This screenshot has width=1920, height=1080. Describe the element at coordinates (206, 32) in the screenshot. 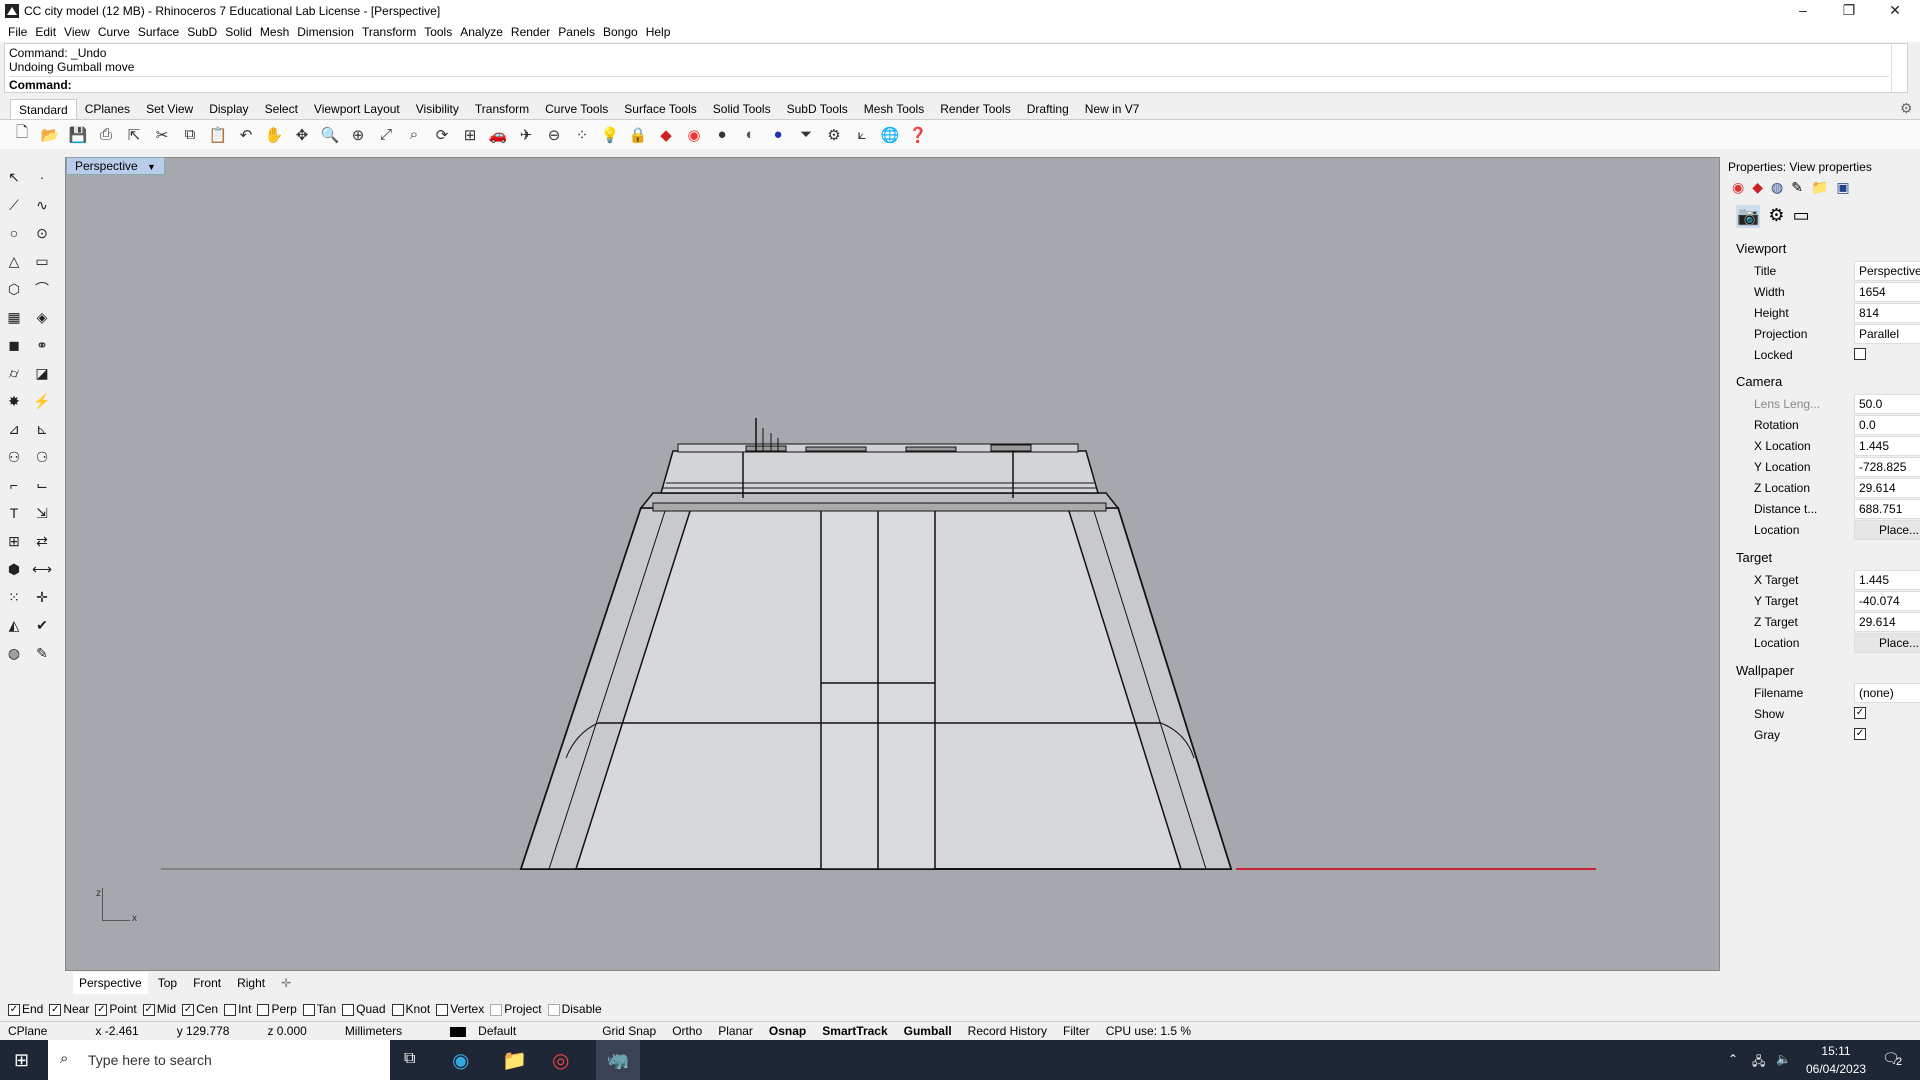

I see `menu-subd: SubD` at that location.